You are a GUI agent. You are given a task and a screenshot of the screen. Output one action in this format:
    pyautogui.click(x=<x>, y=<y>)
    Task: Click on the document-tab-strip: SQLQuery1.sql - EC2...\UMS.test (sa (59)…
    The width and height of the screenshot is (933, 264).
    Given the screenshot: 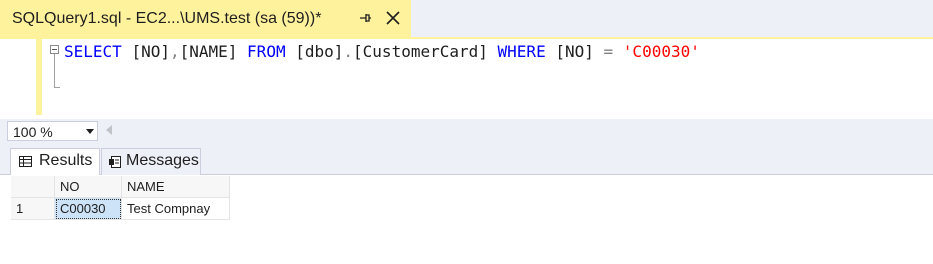 What is the action you would take?
    pyautogui.click(x=466, y=18)
    